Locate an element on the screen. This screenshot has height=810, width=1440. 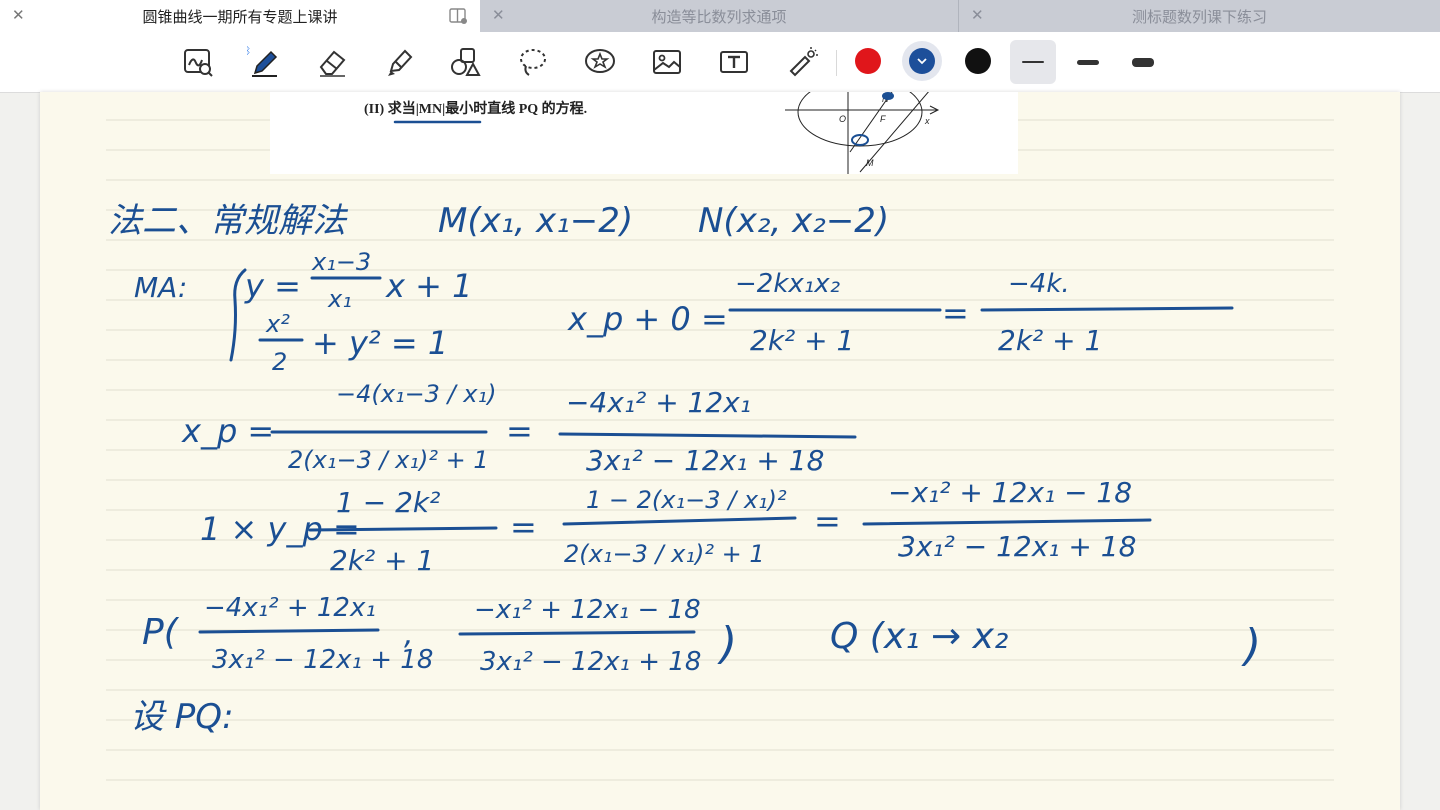
note-yp-num: 1 − 2k² is located at coordinates (388, 502).